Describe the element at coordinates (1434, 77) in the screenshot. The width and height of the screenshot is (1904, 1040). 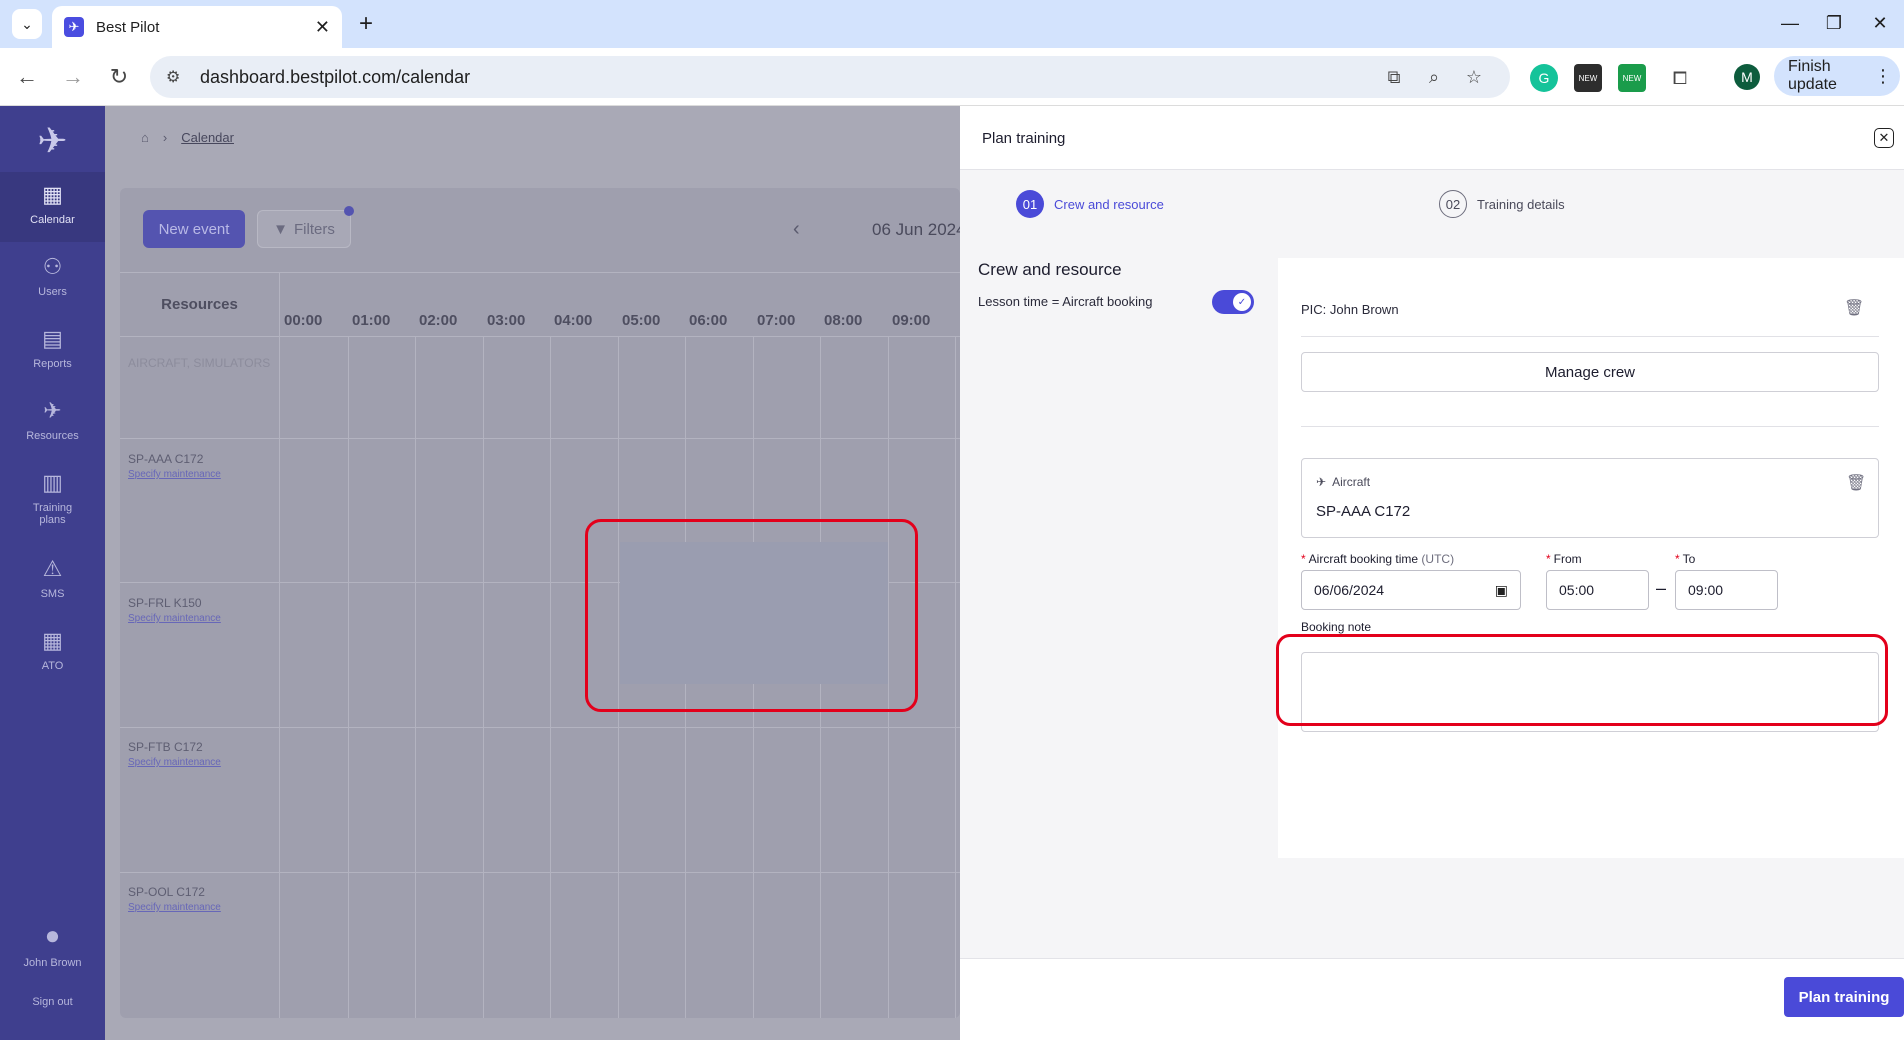
I see `zoom-icon: ⌕` at that location.